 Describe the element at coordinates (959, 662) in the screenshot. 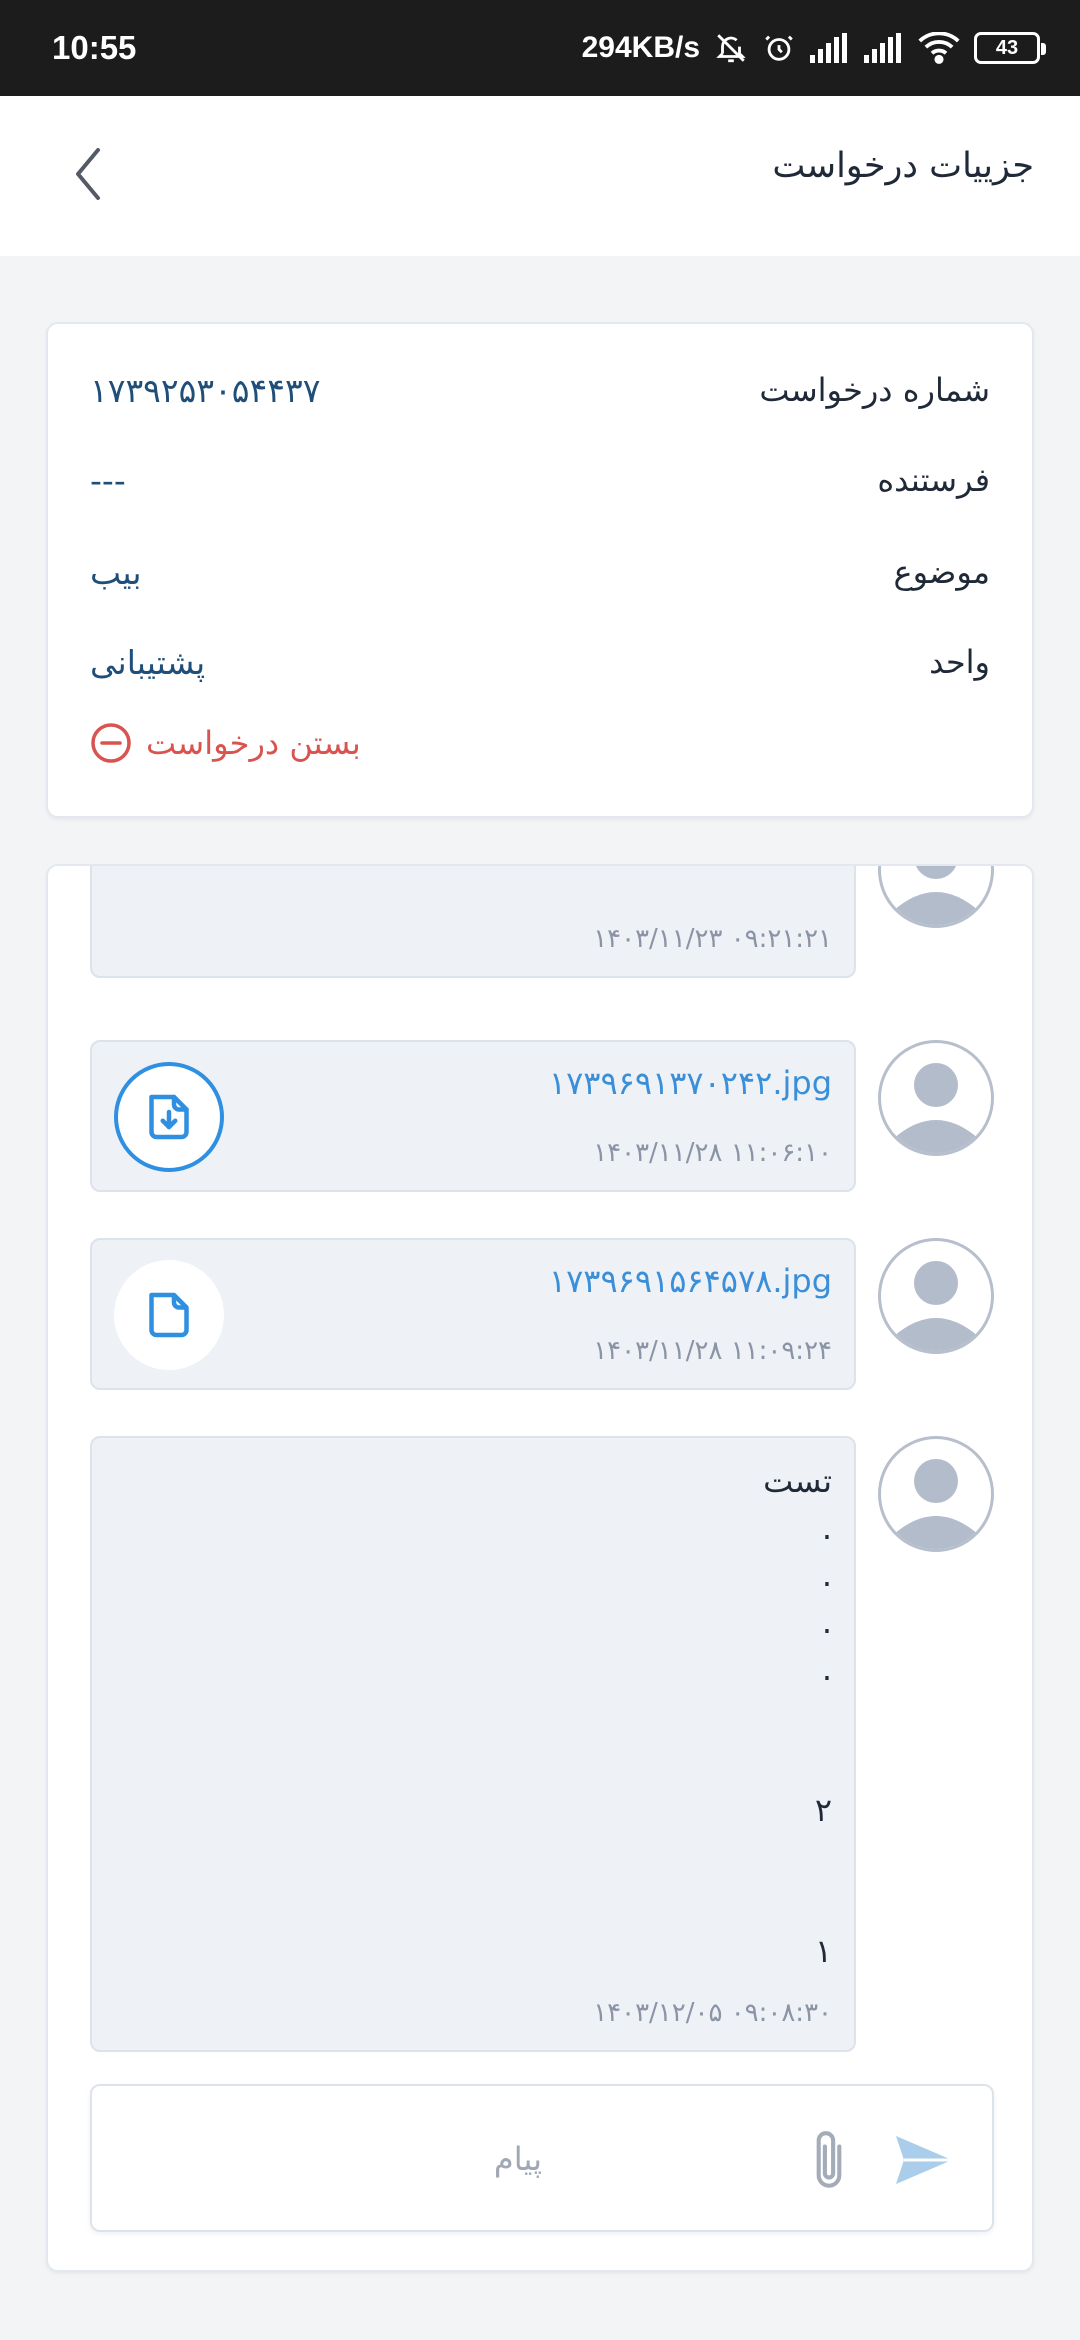

I see `unit-label: واحد` at that location.